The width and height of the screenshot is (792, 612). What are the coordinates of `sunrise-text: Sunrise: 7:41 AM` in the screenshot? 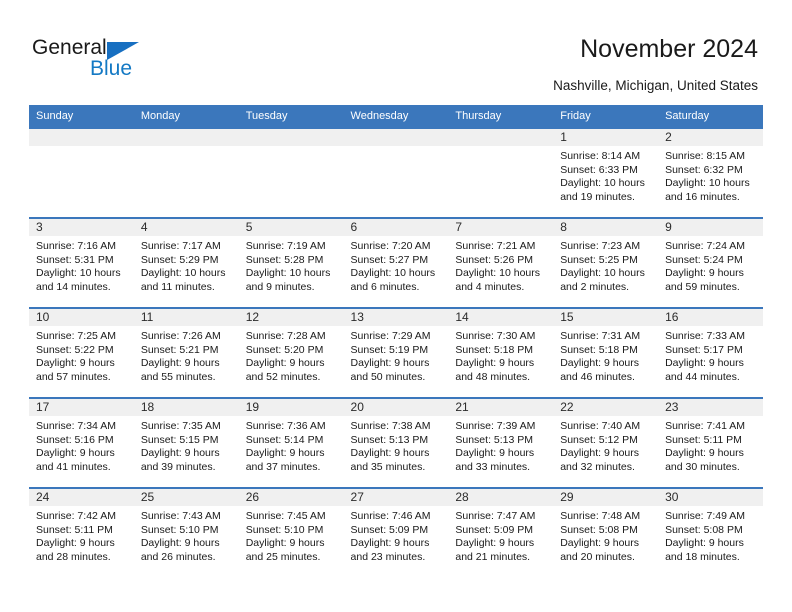 It's located at (705, 426).